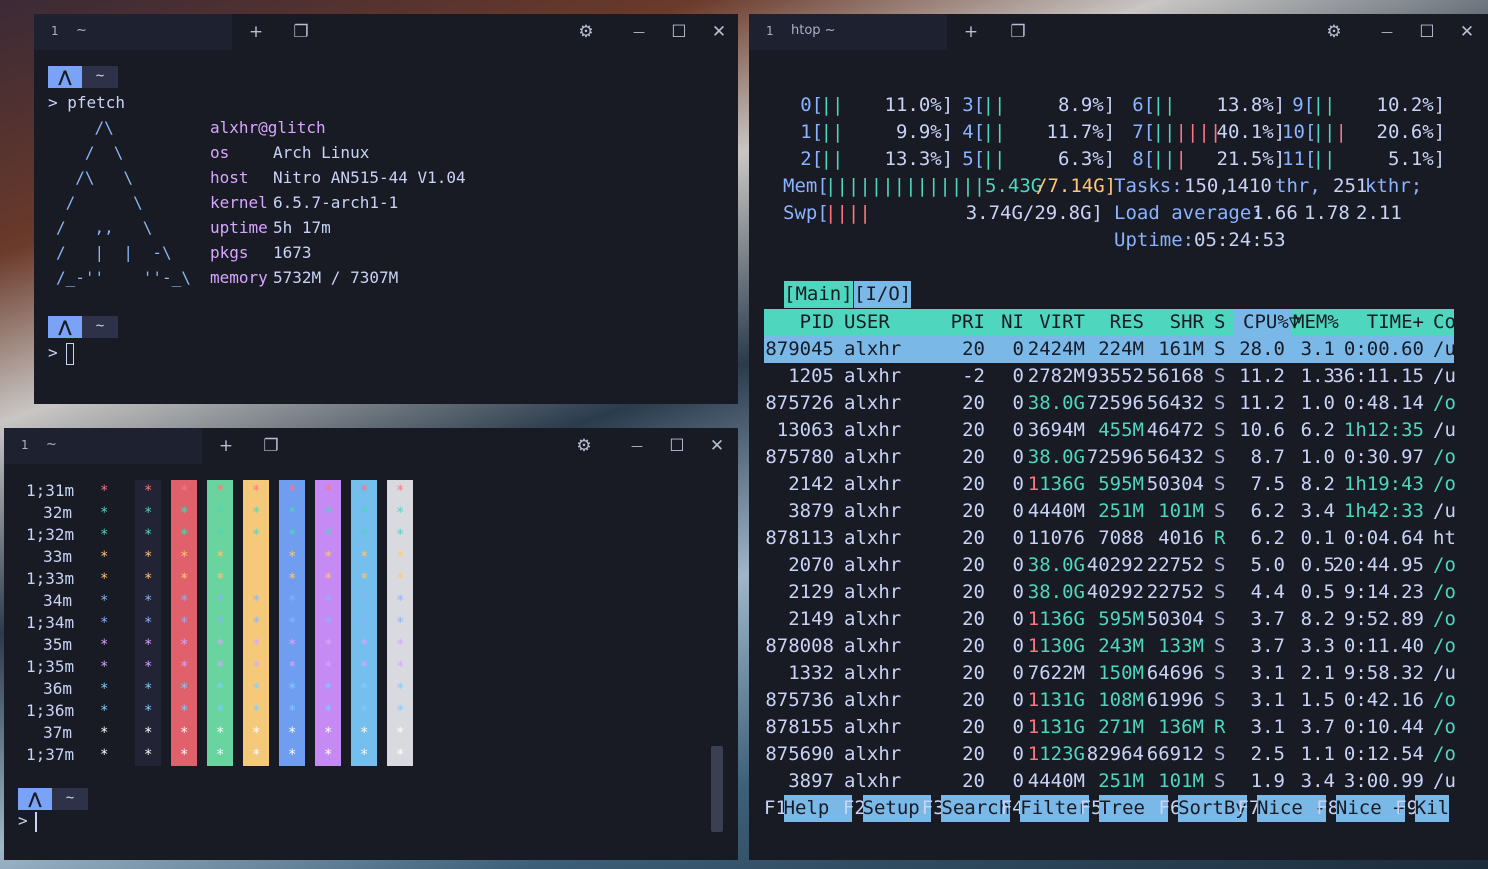 This screenshot has width=1488, height=869. Describe the element at coordinates (1076, 186) in the screenshot. I see `mem-total: /7.14G]` at that location.